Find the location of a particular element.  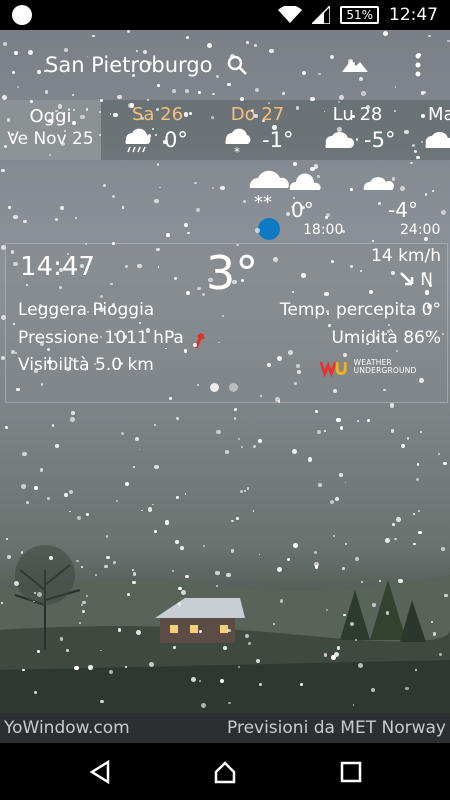

forecast-source-link: Previsioni da MET Norway is located at coordinates (336, 728).